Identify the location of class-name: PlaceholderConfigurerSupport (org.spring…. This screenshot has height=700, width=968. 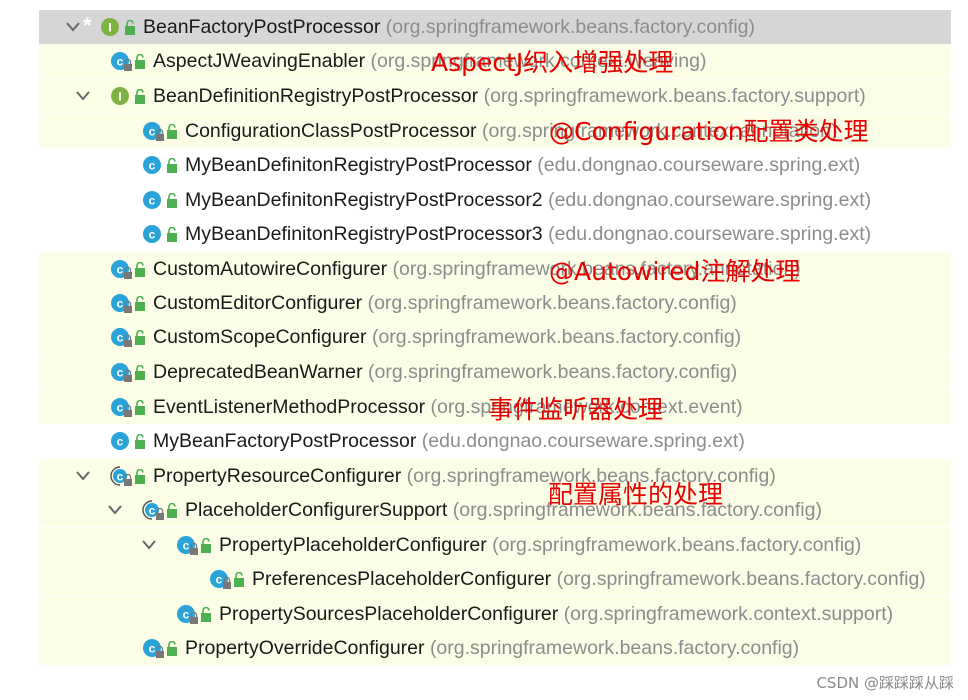
(503, 510).